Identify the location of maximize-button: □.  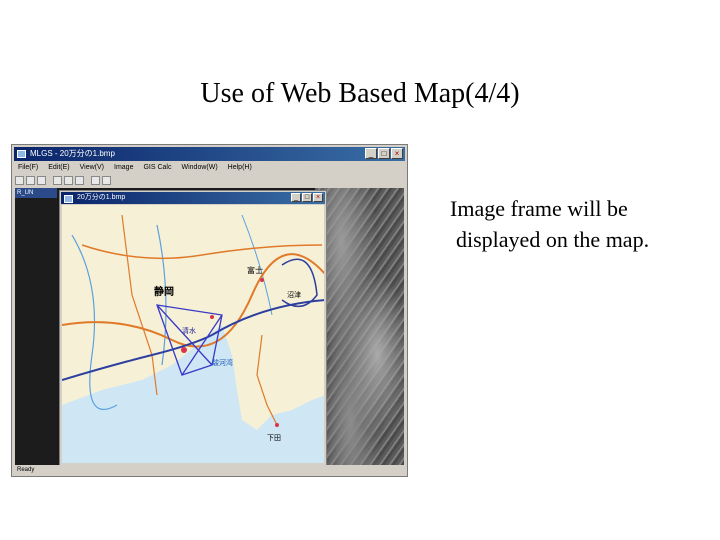
(384, 153).